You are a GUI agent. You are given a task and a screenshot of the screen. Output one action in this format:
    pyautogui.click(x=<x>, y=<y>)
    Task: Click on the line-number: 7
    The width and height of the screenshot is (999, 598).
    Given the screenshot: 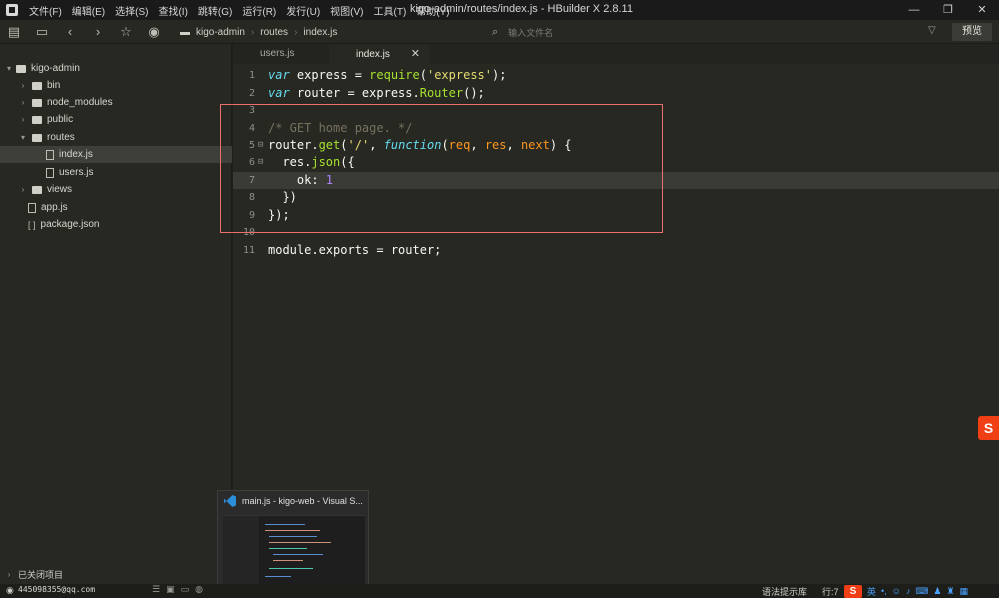 What is the action you would take?
    pyautogui.click(x=251, y=180)
    